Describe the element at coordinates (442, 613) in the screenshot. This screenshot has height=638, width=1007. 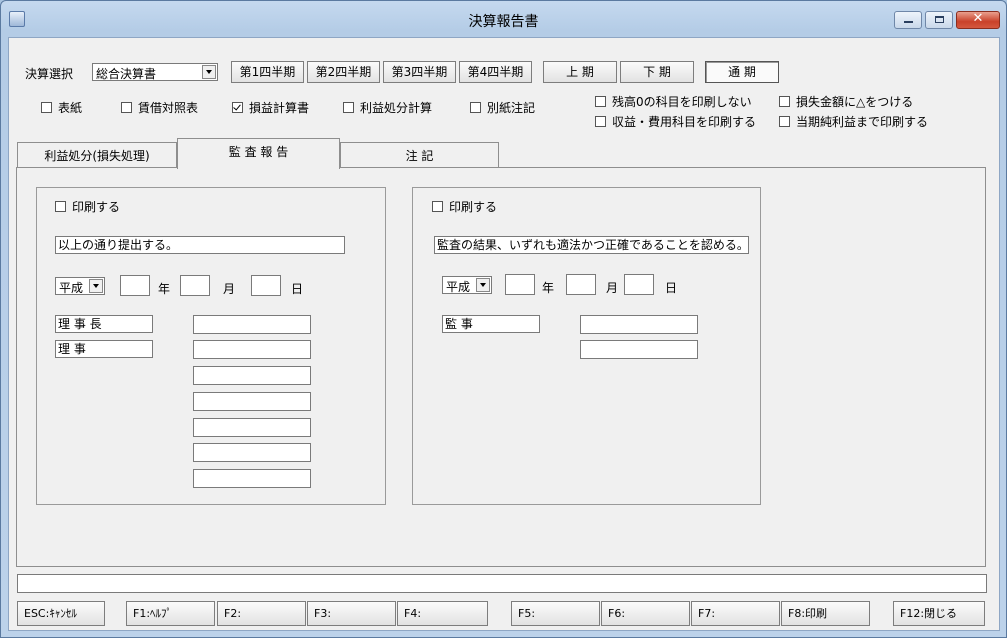
I see `f4-button: F4:` at that location.